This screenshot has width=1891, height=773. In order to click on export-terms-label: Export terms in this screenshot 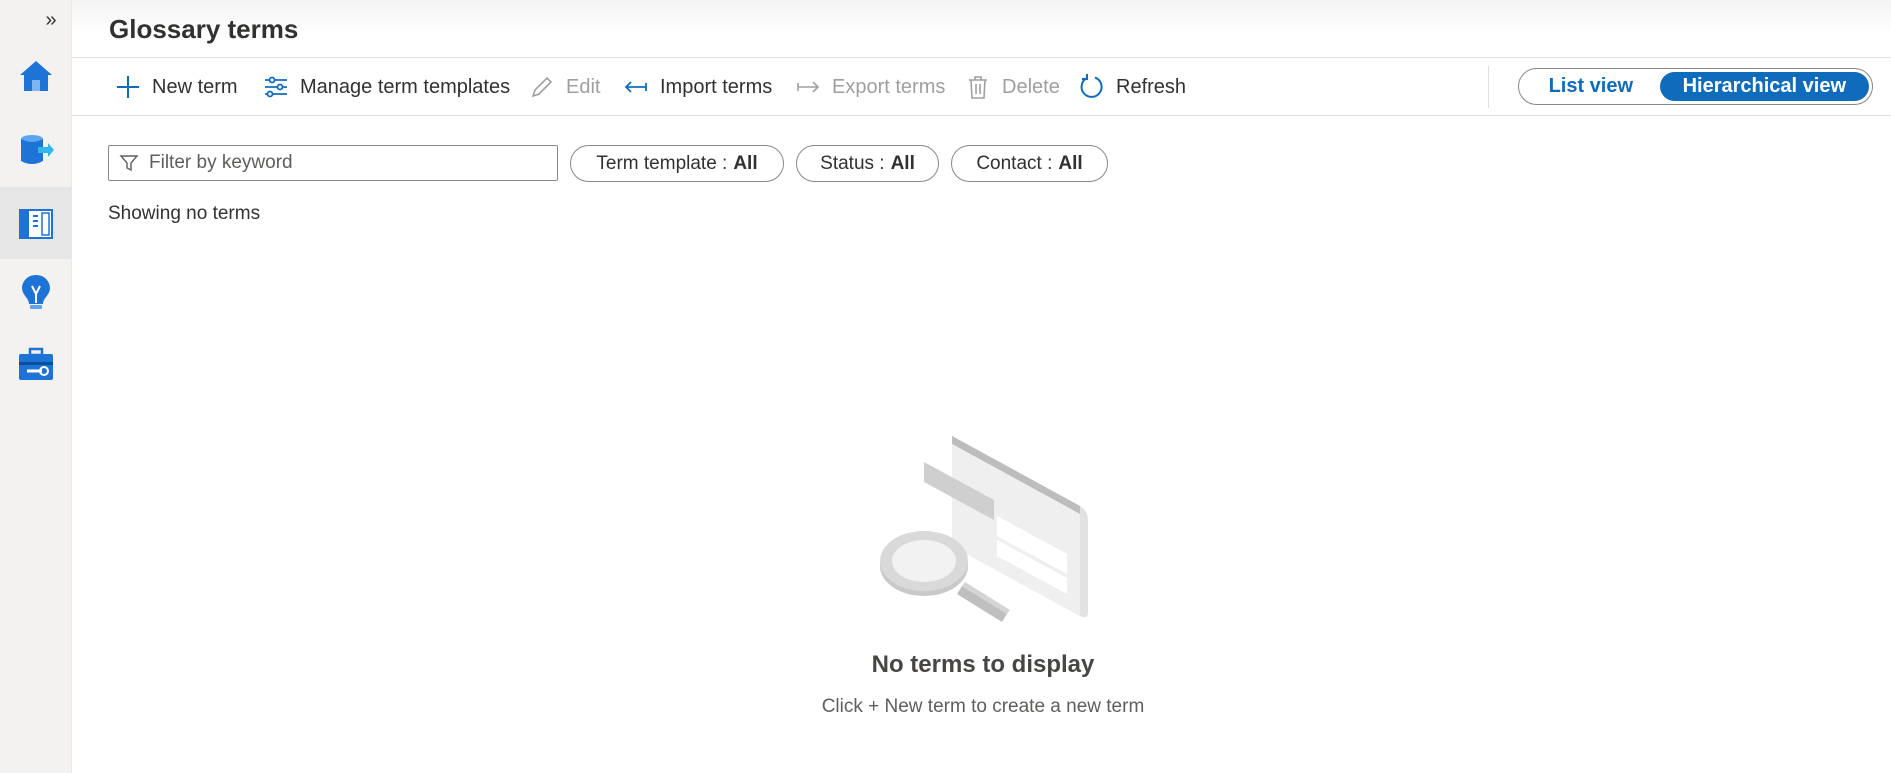, I will do `click(889, 86)`.